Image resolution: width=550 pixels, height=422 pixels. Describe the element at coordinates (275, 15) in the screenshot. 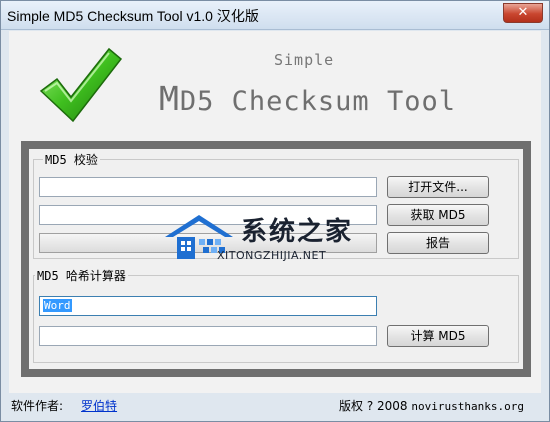

I see `title-bar: Simple MD5 Checksum Tool v1.0 汉化版 ✕` at that location.